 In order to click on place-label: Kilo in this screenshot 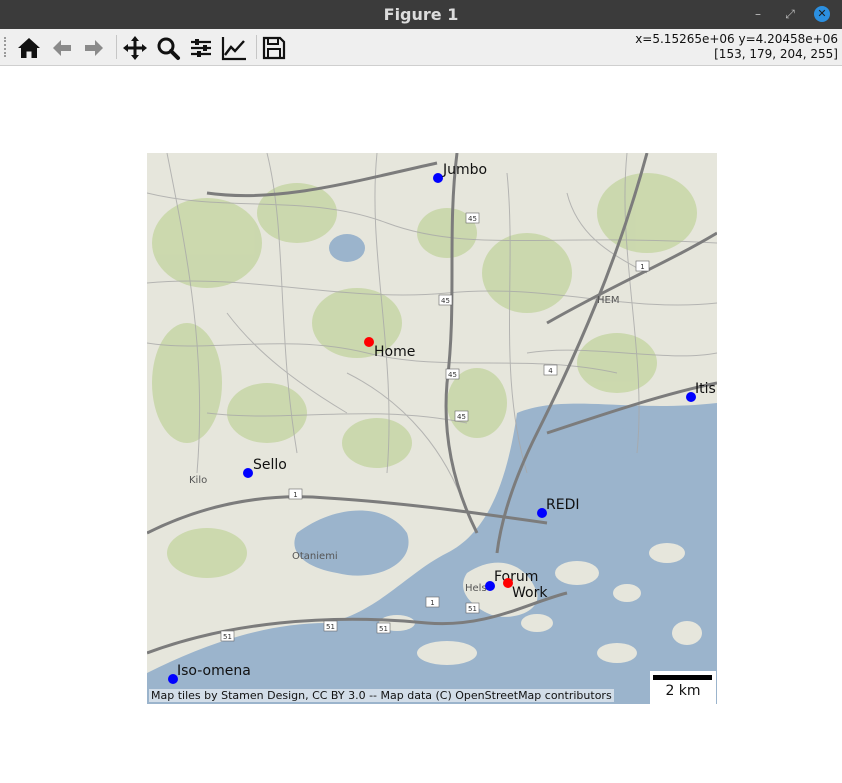, I will do `click(198, 480)`.